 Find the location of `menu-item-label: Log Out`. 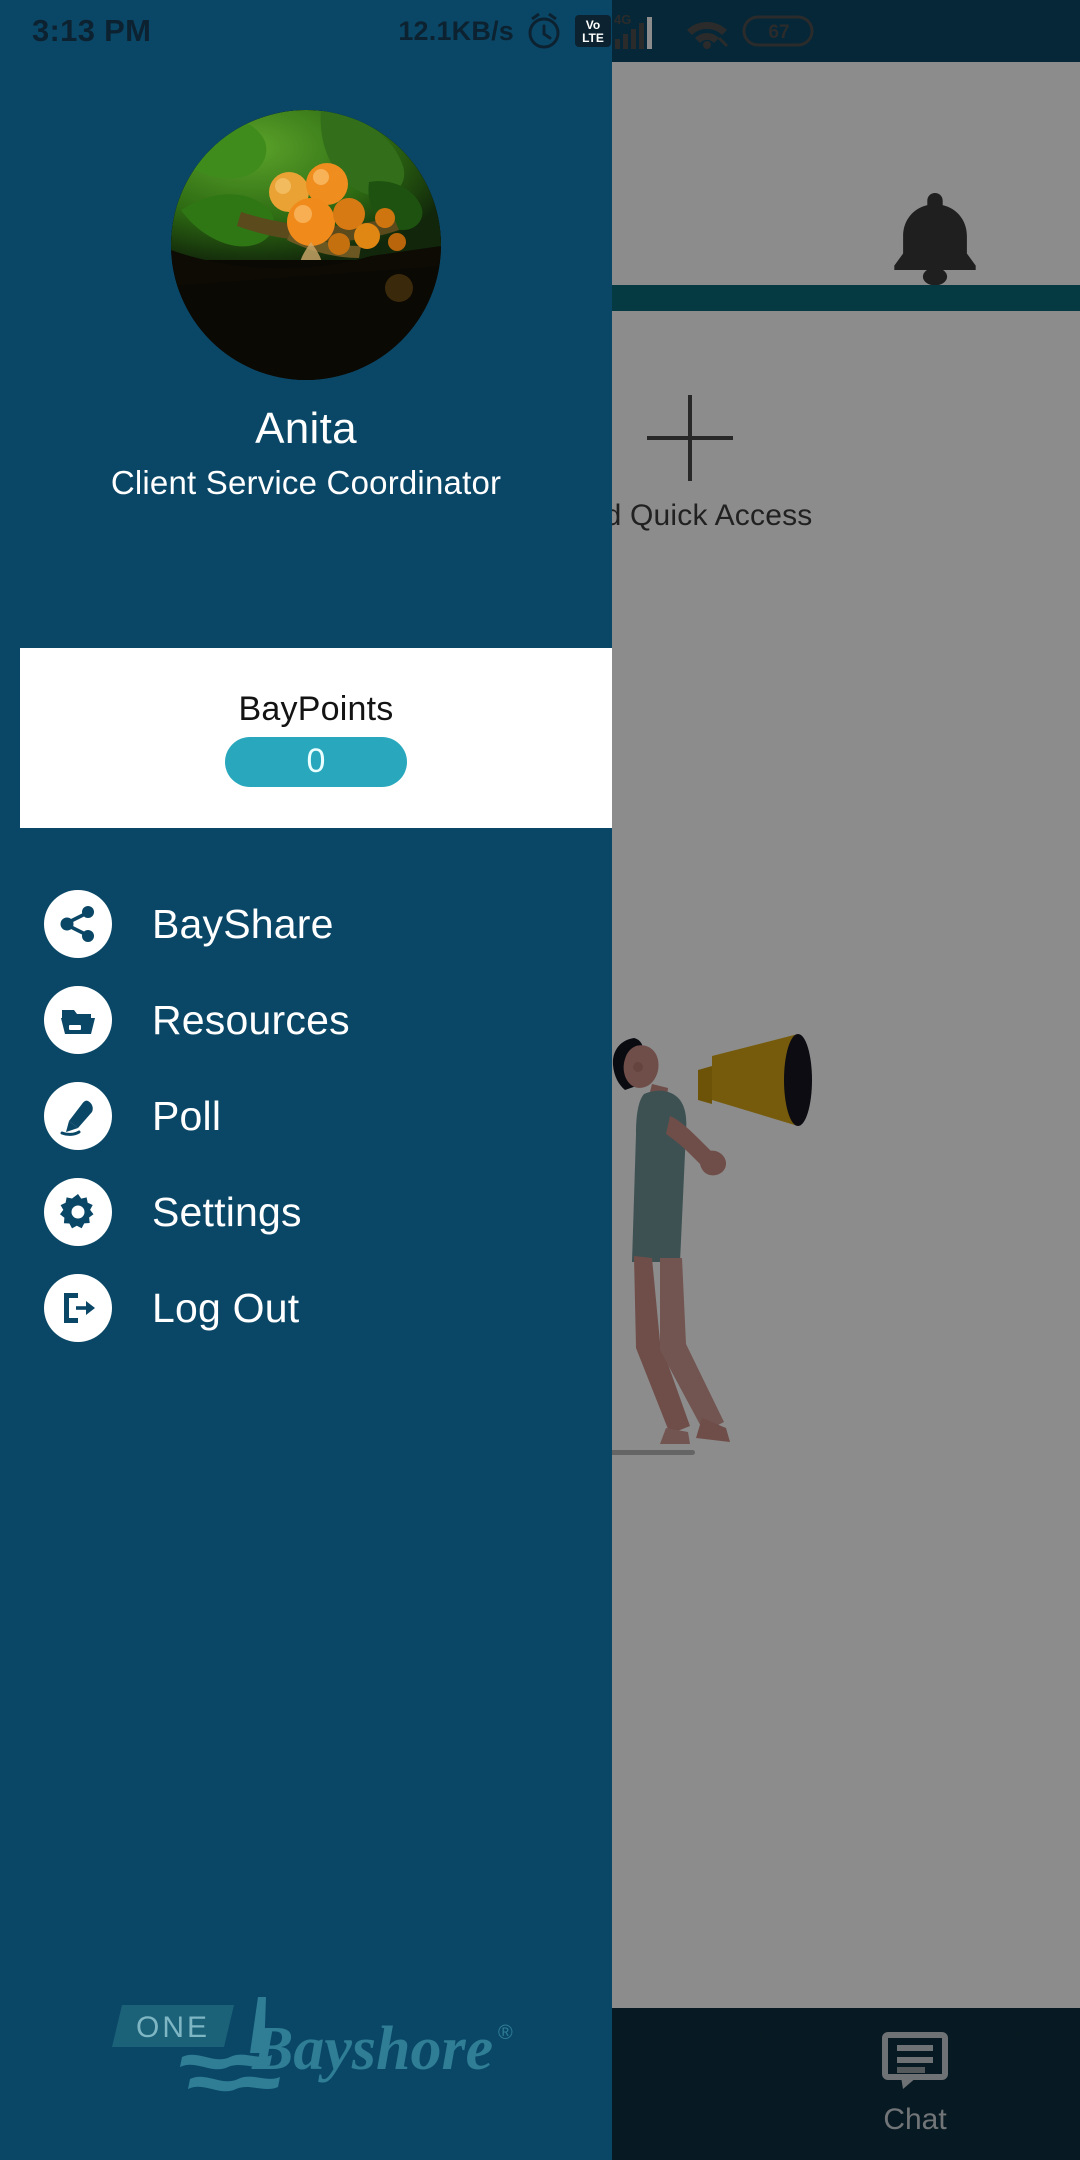

menu-item-label: Log Out is located at coordinates (226, 1307).